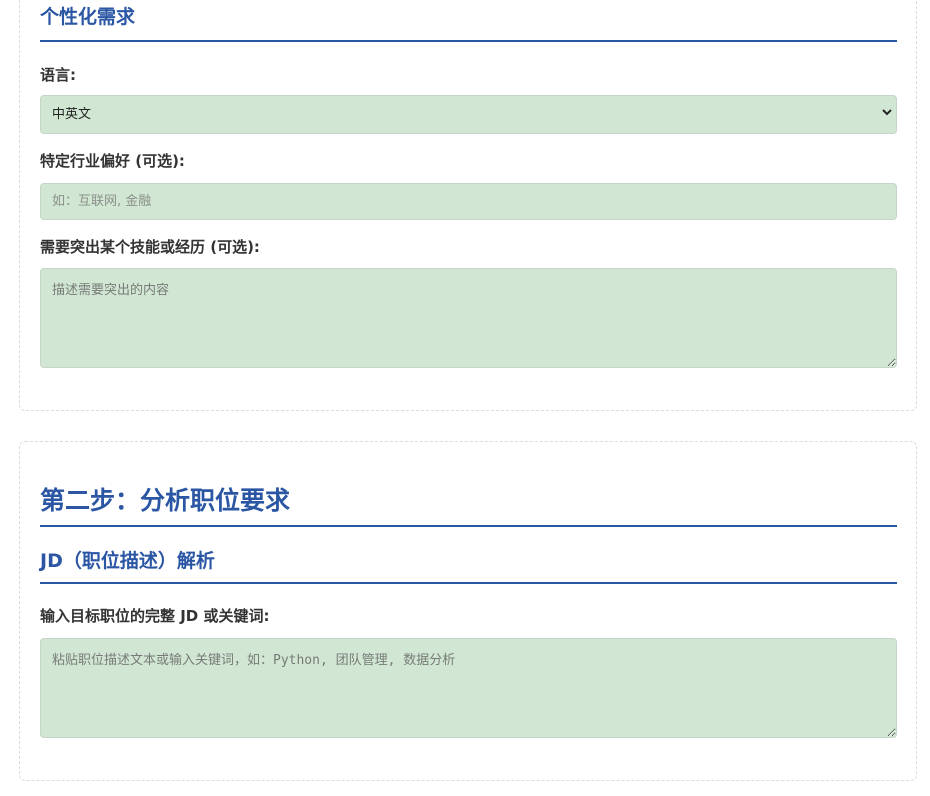 This screenshot has width=930, height=796. I want to click on industry-label: 特定行业偏好 (可选):, so click(112, 161).